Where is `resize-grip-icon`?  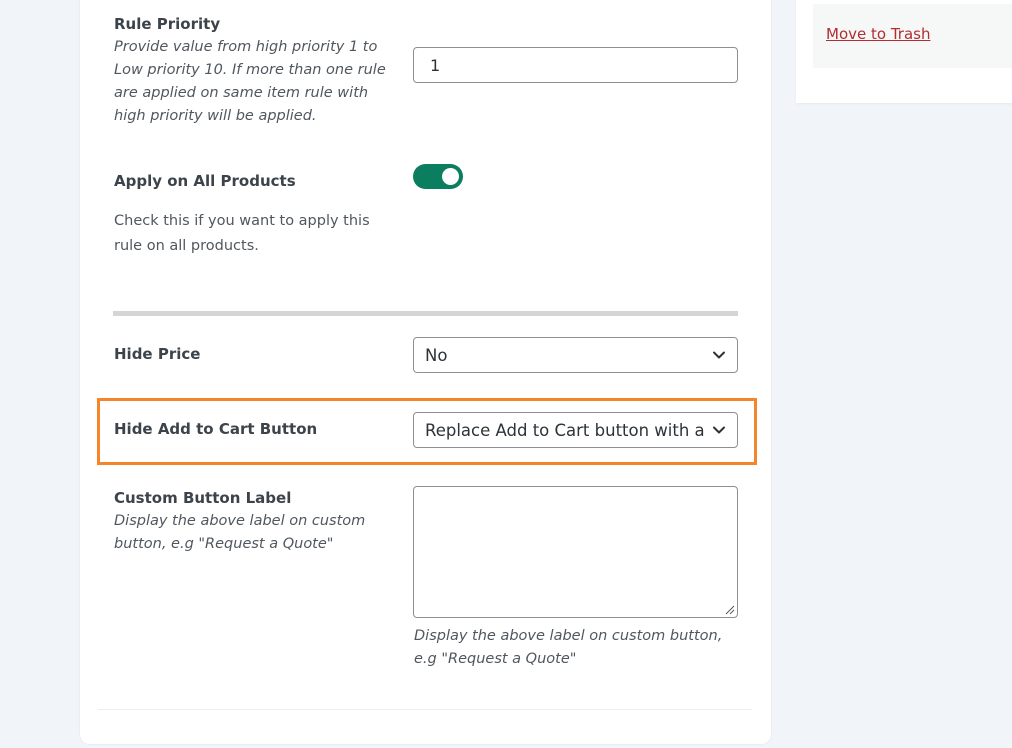 resize-grip-icon is located at coordinates (730, 610).